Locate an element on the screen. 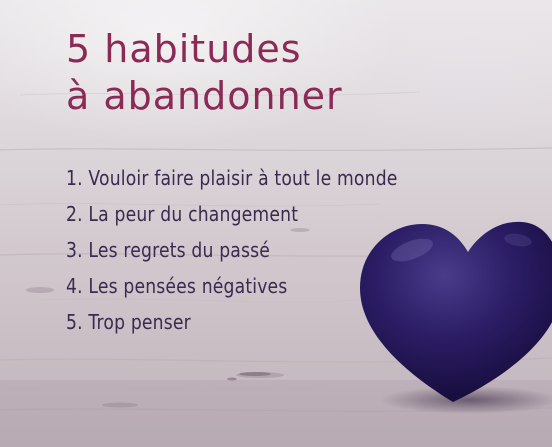 The width and height of the screenshot is (552, 447). list-item: 1. Vouloir faire plaisir à tout le monde is located at coordinates (232, 178).